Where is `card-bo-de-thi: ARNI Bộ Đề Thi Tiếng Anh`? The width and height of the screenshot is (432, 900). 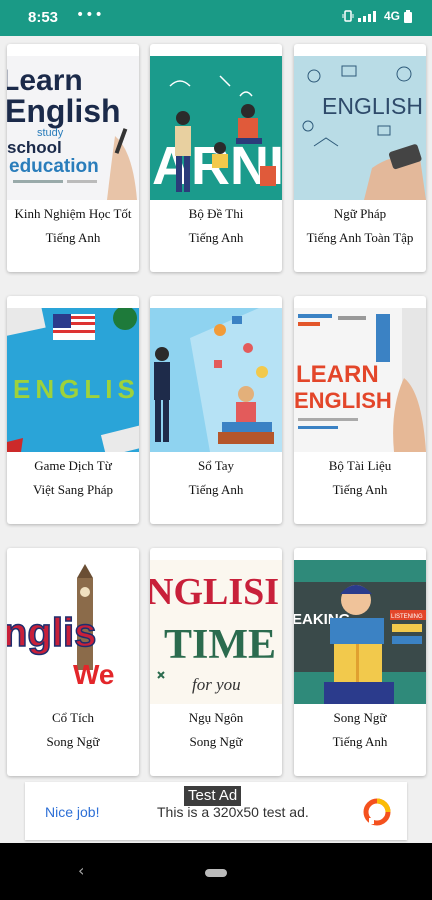 card-bo-de-thi: ARNI Bộ Đề Thi Tiếng Anh is located at coordinates (216, 158).